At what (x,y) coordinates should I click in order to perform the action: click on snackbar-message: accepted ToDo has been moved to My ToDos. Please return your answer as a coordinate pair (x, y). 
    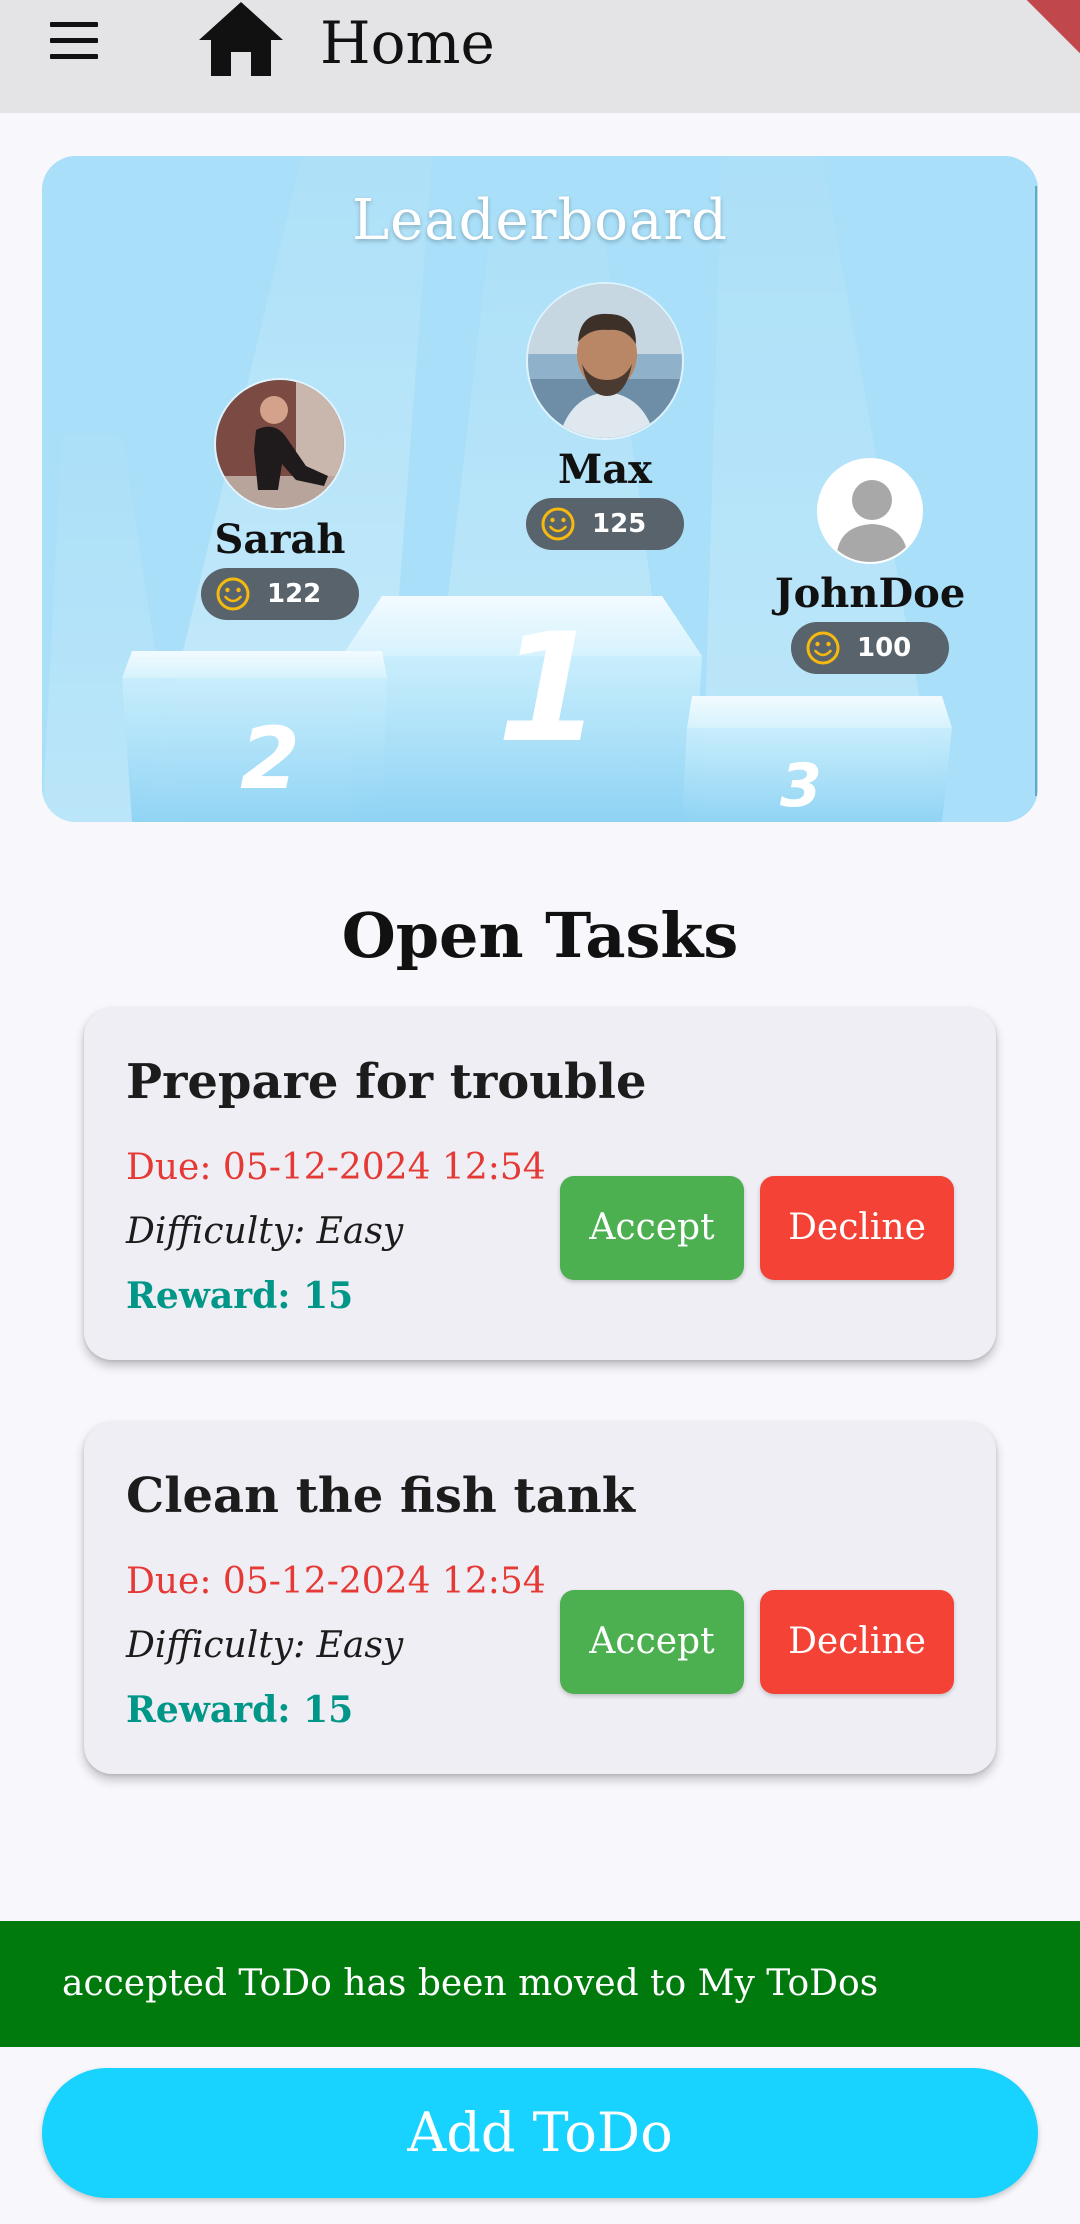
    Looking at the image, I should click on (470, 1983).